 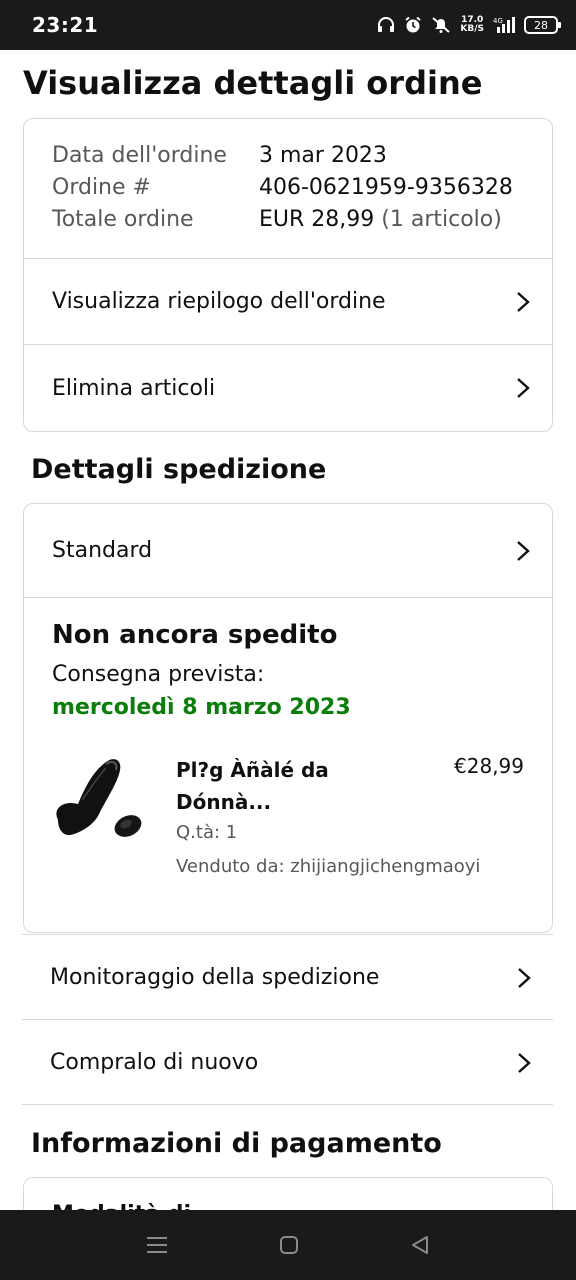 I want to click on divider, so click(x=287, y=1104).